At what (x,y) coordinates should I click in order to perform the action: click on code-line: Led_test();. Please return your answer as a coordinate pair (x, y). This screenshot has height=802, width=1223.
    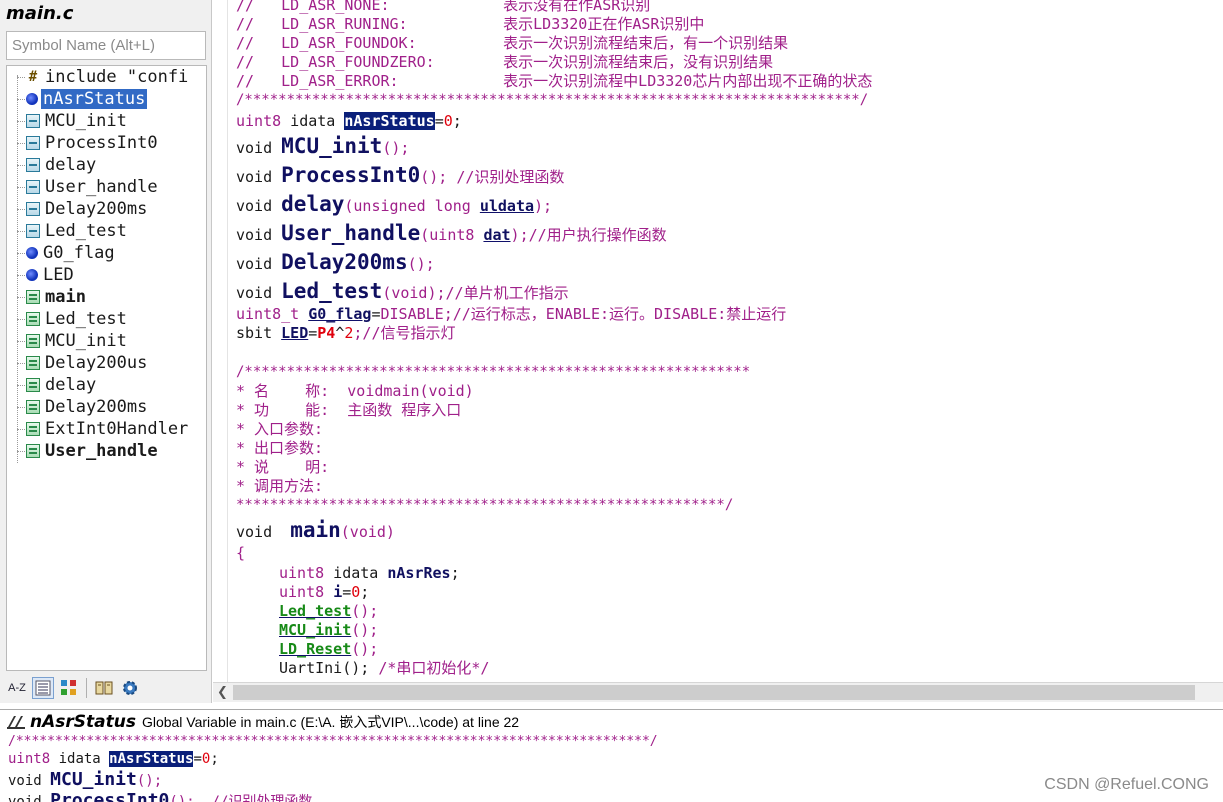
    Looking at the image, I should click on (329, 611).